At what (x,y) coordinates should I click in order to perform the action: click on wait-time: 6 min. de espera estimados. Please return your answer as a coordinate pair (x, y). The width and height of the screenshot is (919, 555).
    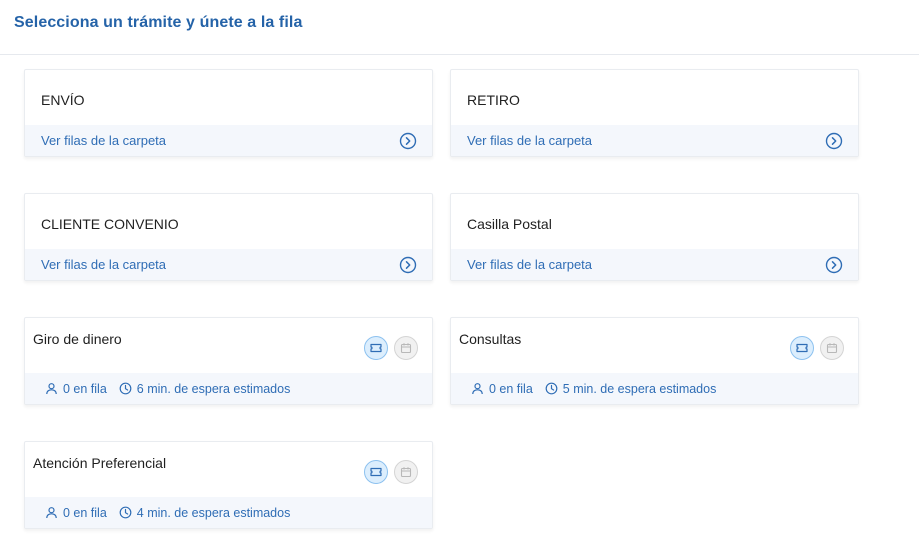
    Looking at the image, I should click on (213, 388).